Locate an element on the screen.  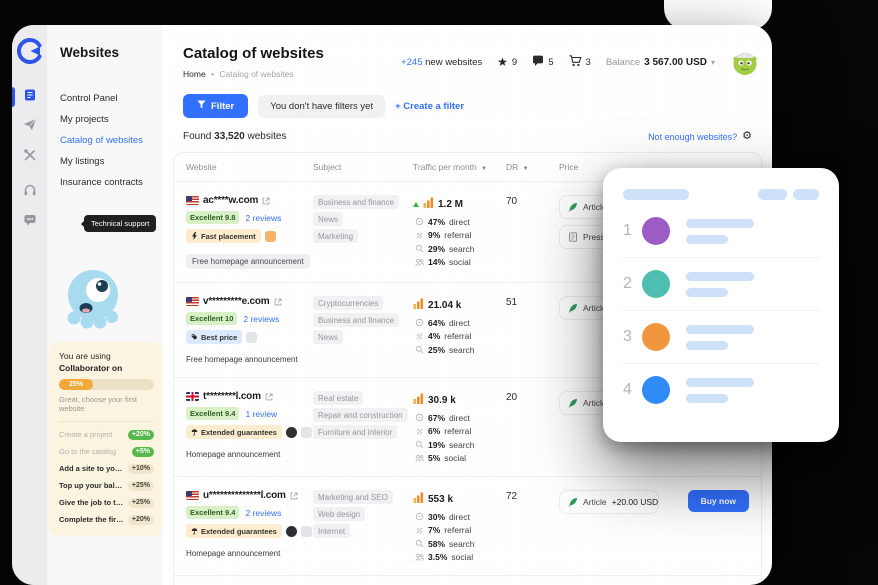
sidebar-menu-item: Insurance contracts is located at coordinates (105, 182).